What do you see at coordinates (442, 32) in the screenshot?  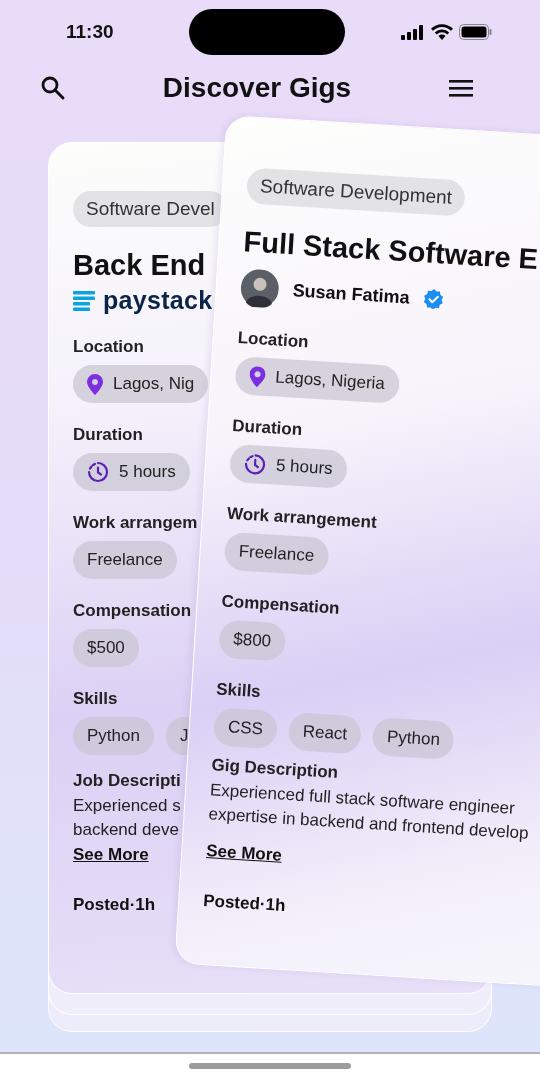 I see `wifi-icon` at bounding box center [442, 32].